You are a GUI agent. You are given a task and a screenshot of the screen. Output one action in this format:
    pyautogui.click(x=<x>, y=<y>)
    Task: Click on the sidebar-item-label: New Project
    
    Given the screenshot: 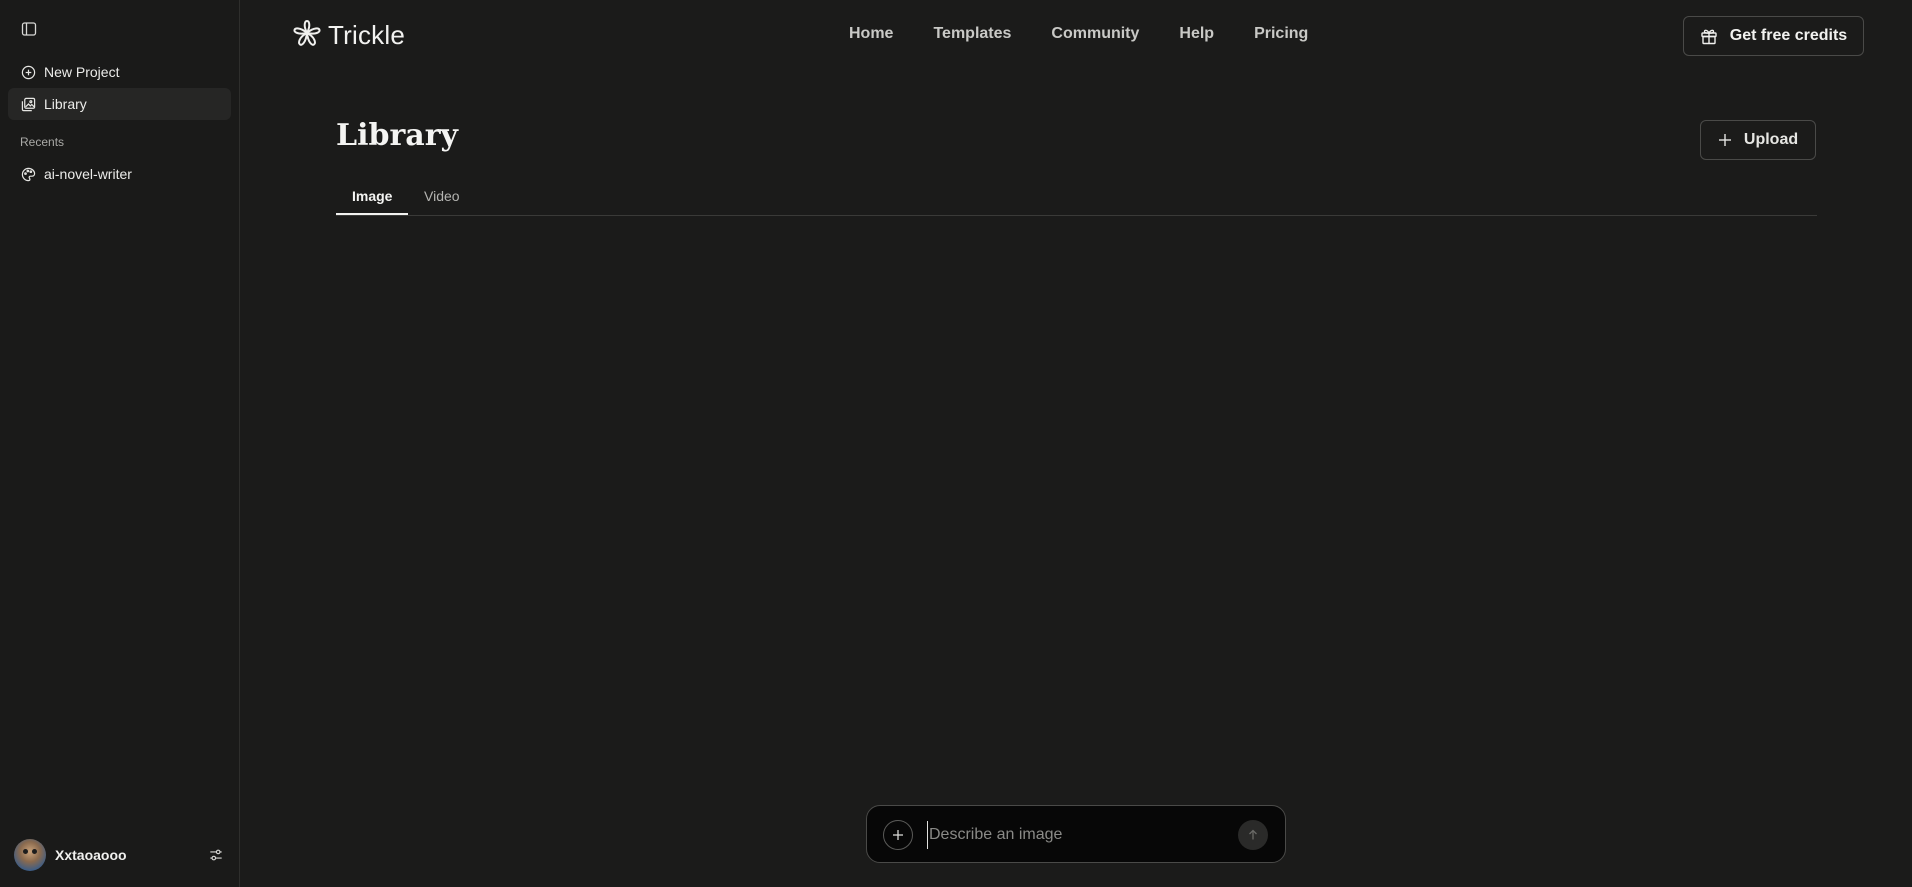 What is the action you would take?
    pyautogui.click(x=82, y=72)
    